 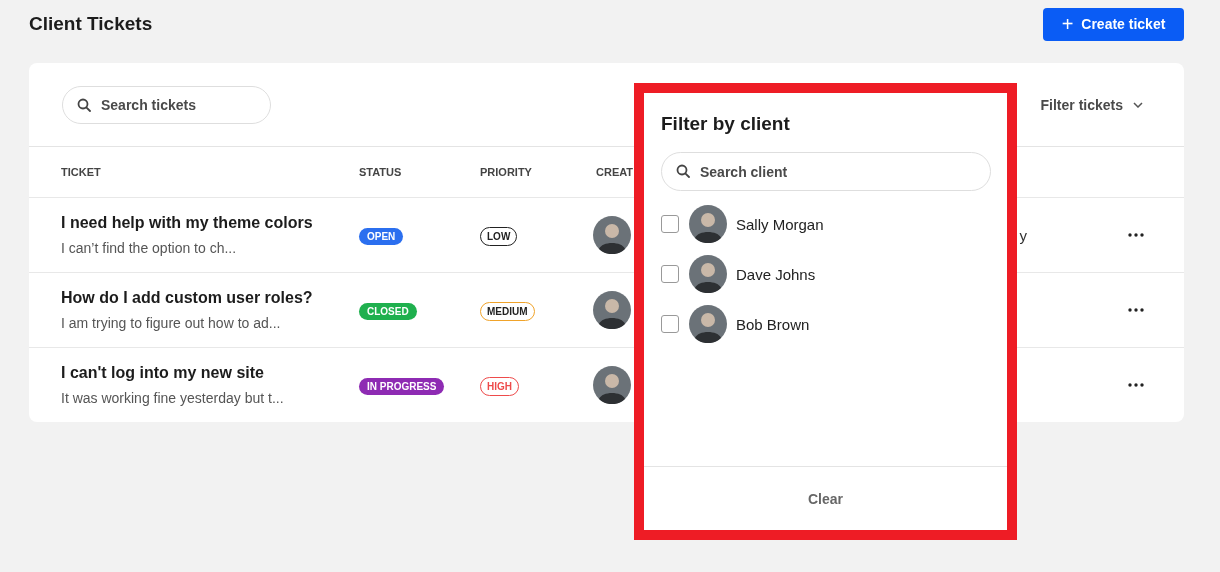 What do you see at coordinates (499, 236) in the screenshot?
I see `priority-badge: LOW` at bounding box center [499, 236].